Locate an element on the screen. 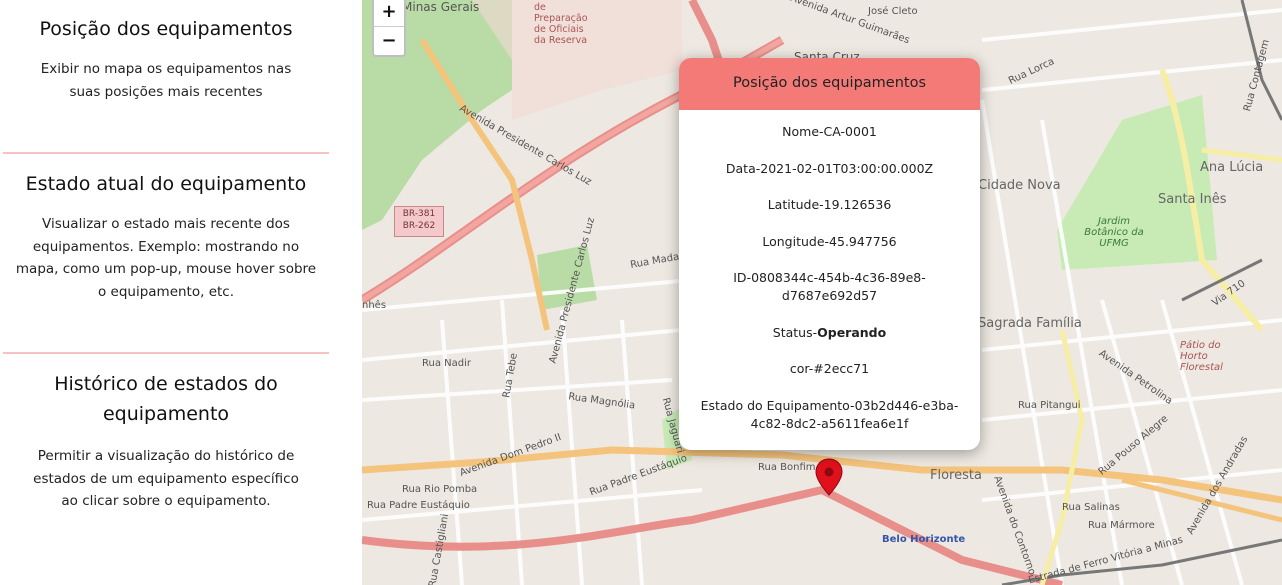  map-label: Sagrada Família is located at coordinates (1030, 323).